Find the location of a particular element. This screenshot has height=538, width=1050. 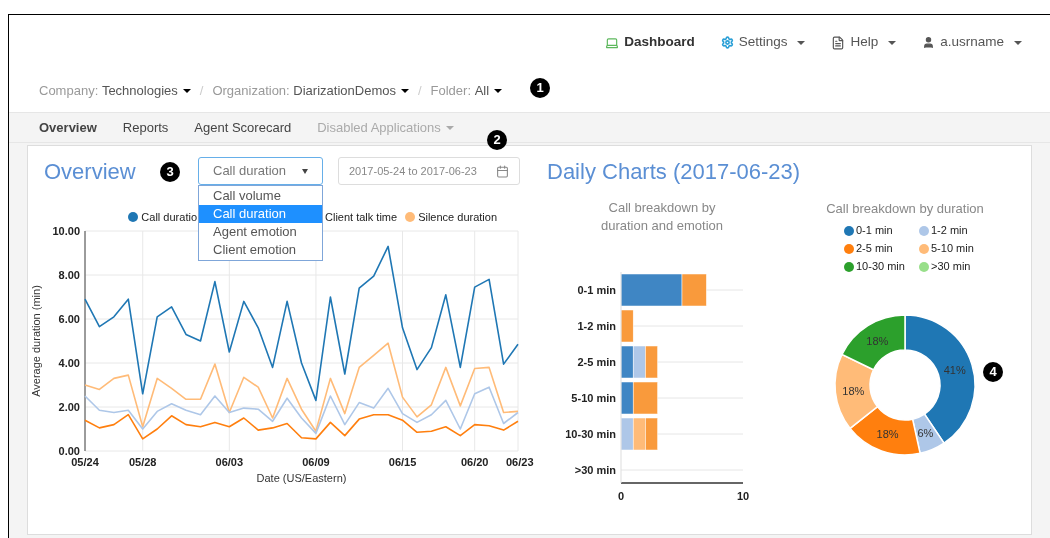

category-label: 2-5 min is located at coordinates (596, 362).